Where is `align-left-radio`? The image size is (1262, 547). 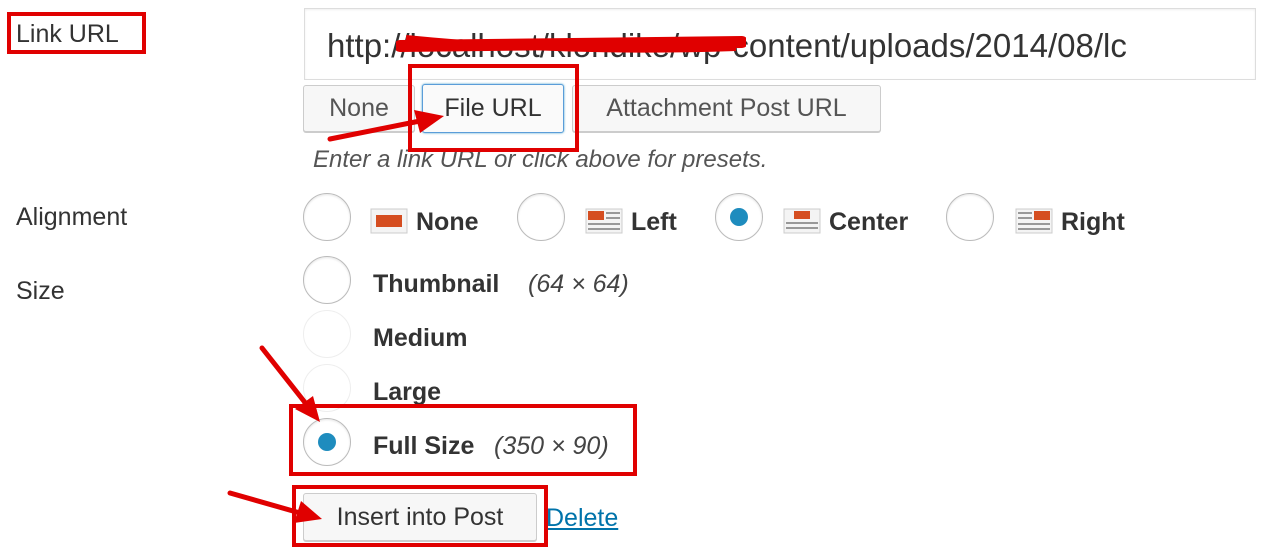 align-left-radio is located at coordinates (541, 217).